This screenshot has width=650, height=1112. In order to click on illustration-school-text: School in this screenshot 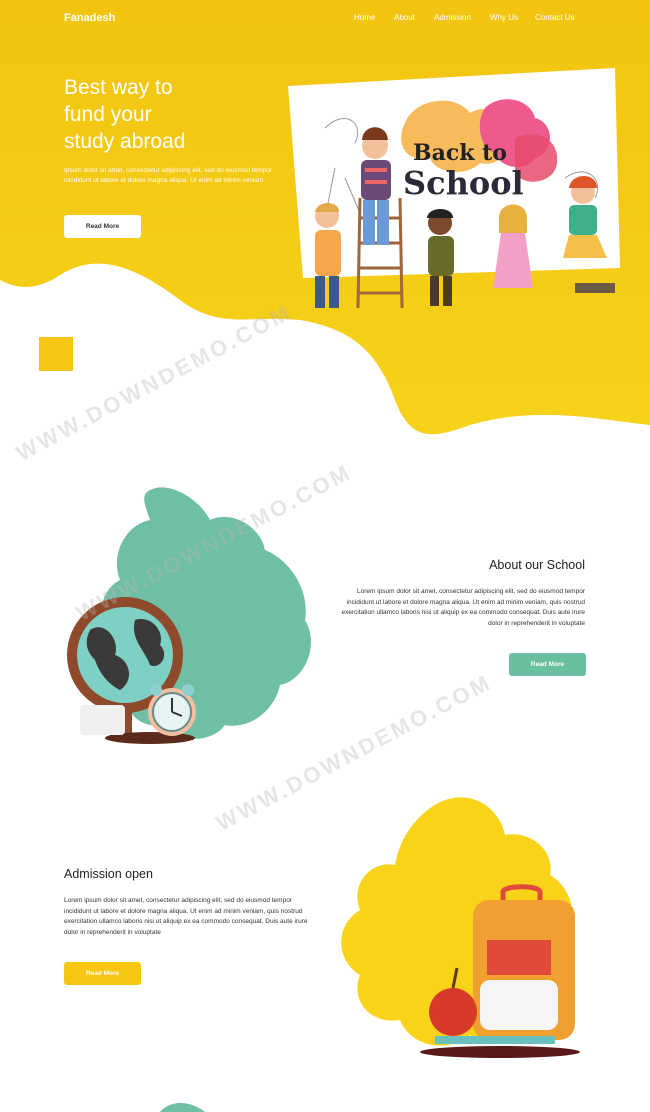, I will do `click(463, 183)`.